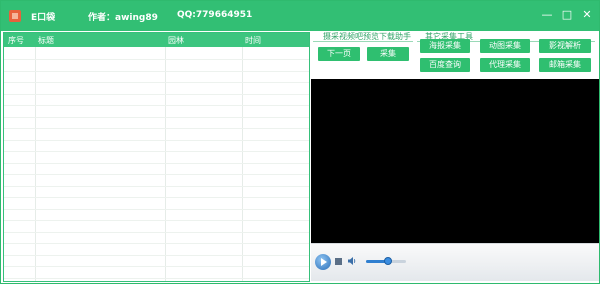 The image size is (600, 284). What do you see at coordinates (455, 262) in the screenshot?
I see `player-controls` at bounding box center [455, 262].